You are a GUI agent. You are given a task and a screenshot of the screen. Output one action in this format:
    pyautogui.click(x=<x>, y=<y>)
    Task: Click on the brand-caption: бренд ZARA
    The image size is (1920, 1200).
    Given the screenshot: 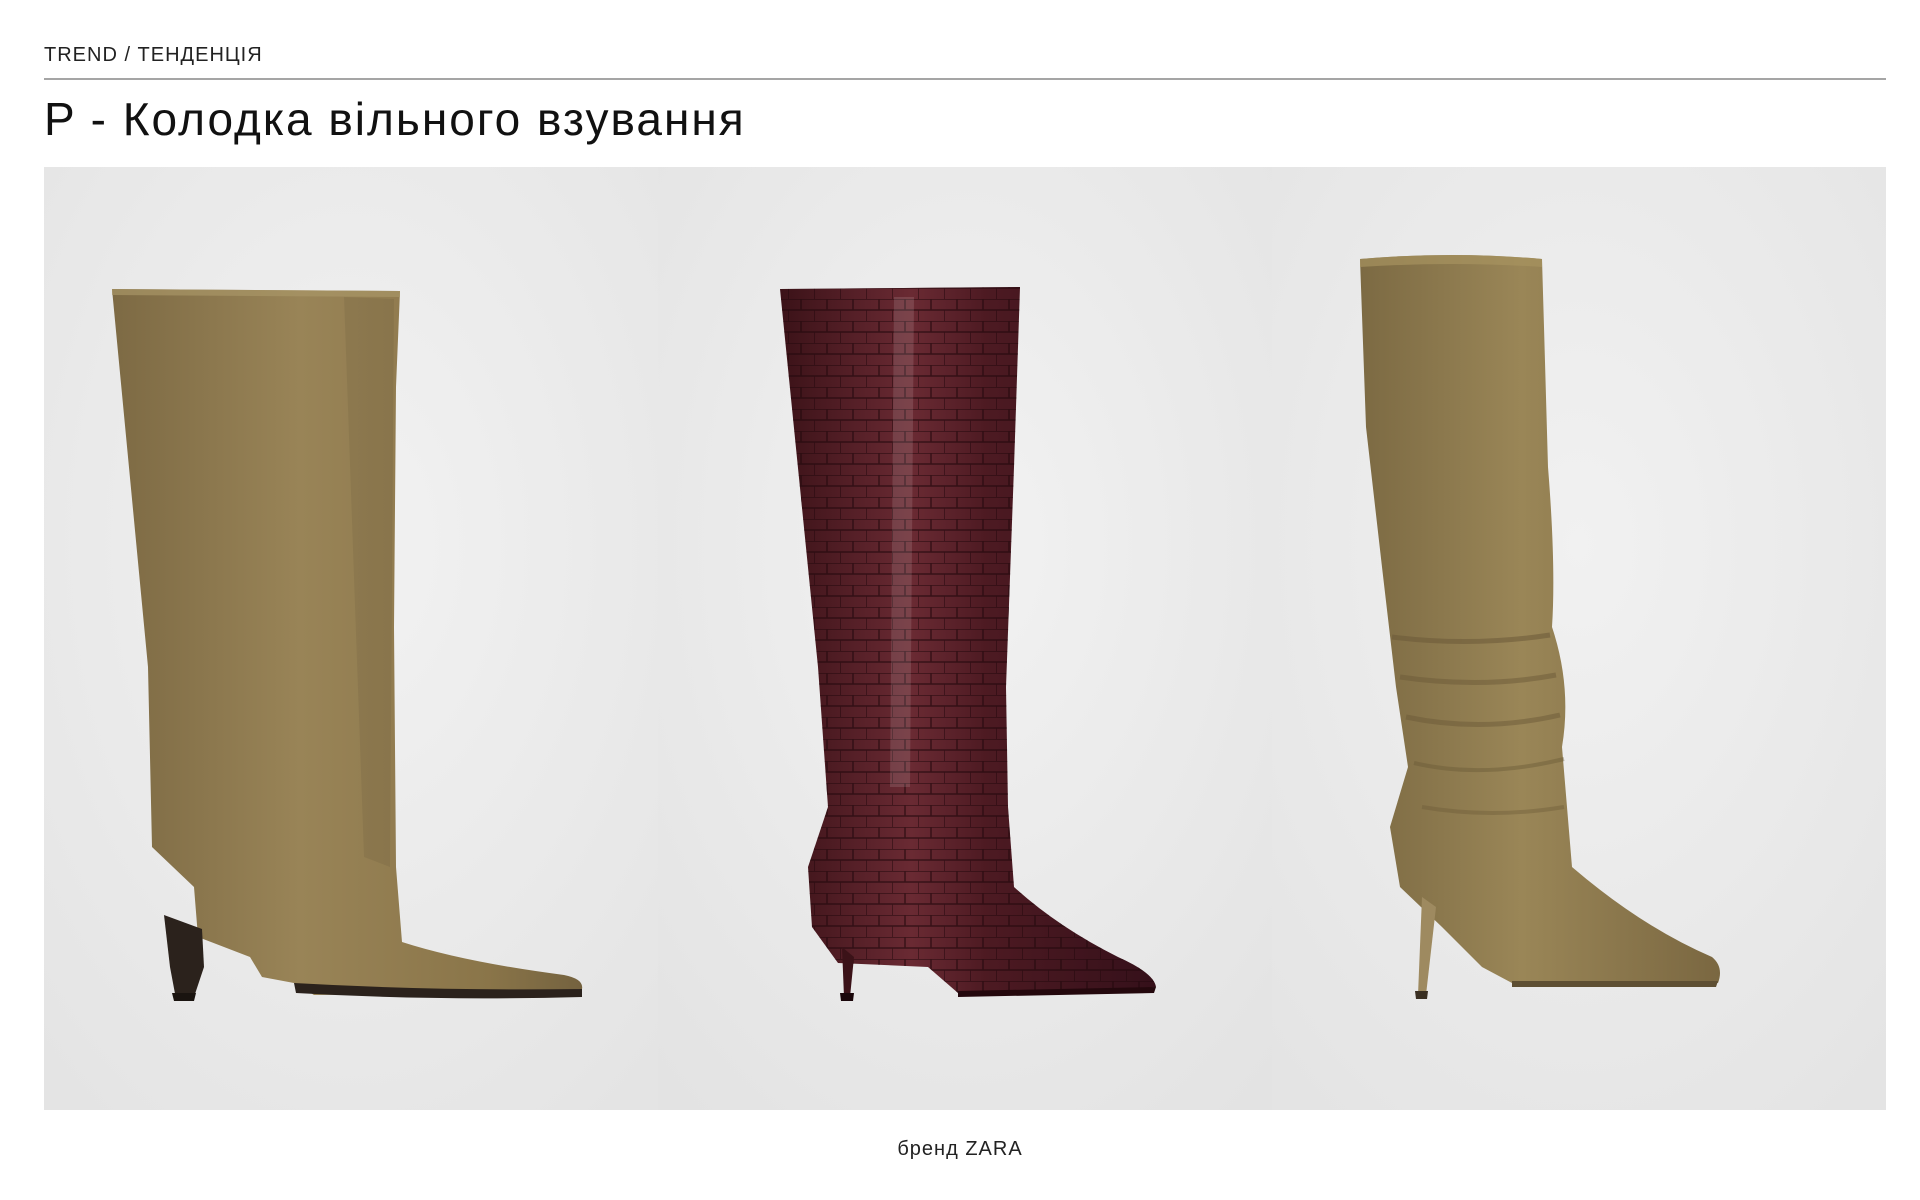 What is the action you would take?
    pyautogui.click(x=960, y=1149)
    